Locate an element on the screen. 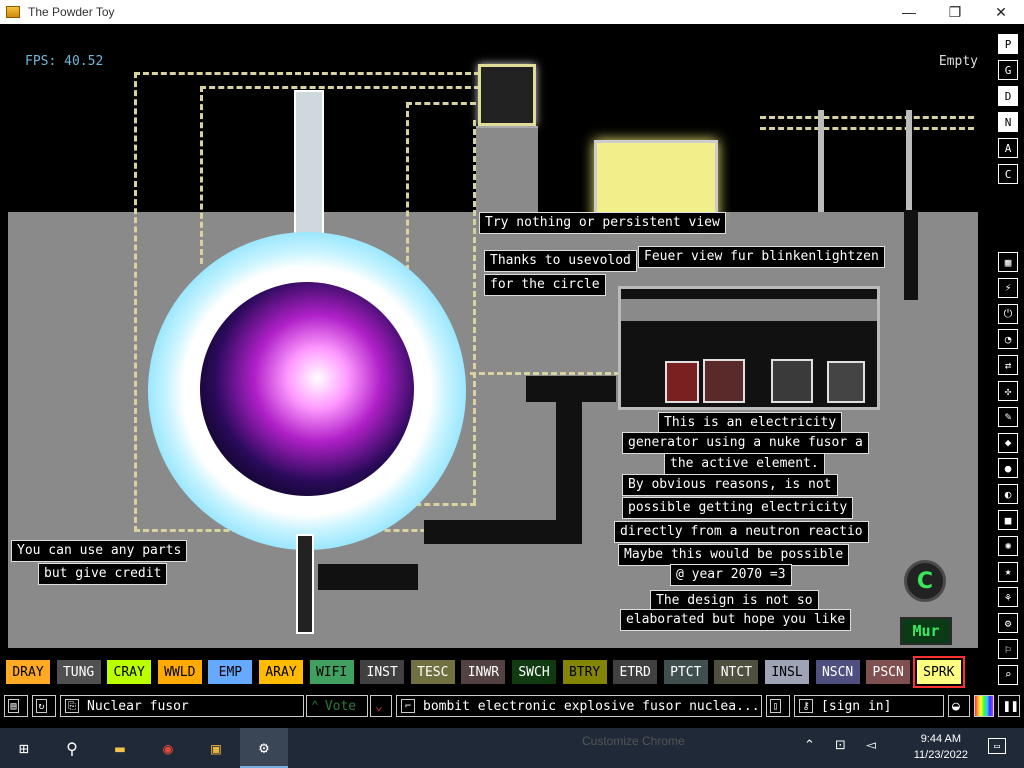  element-dray: DRAY is located at coordinates (28, 672).